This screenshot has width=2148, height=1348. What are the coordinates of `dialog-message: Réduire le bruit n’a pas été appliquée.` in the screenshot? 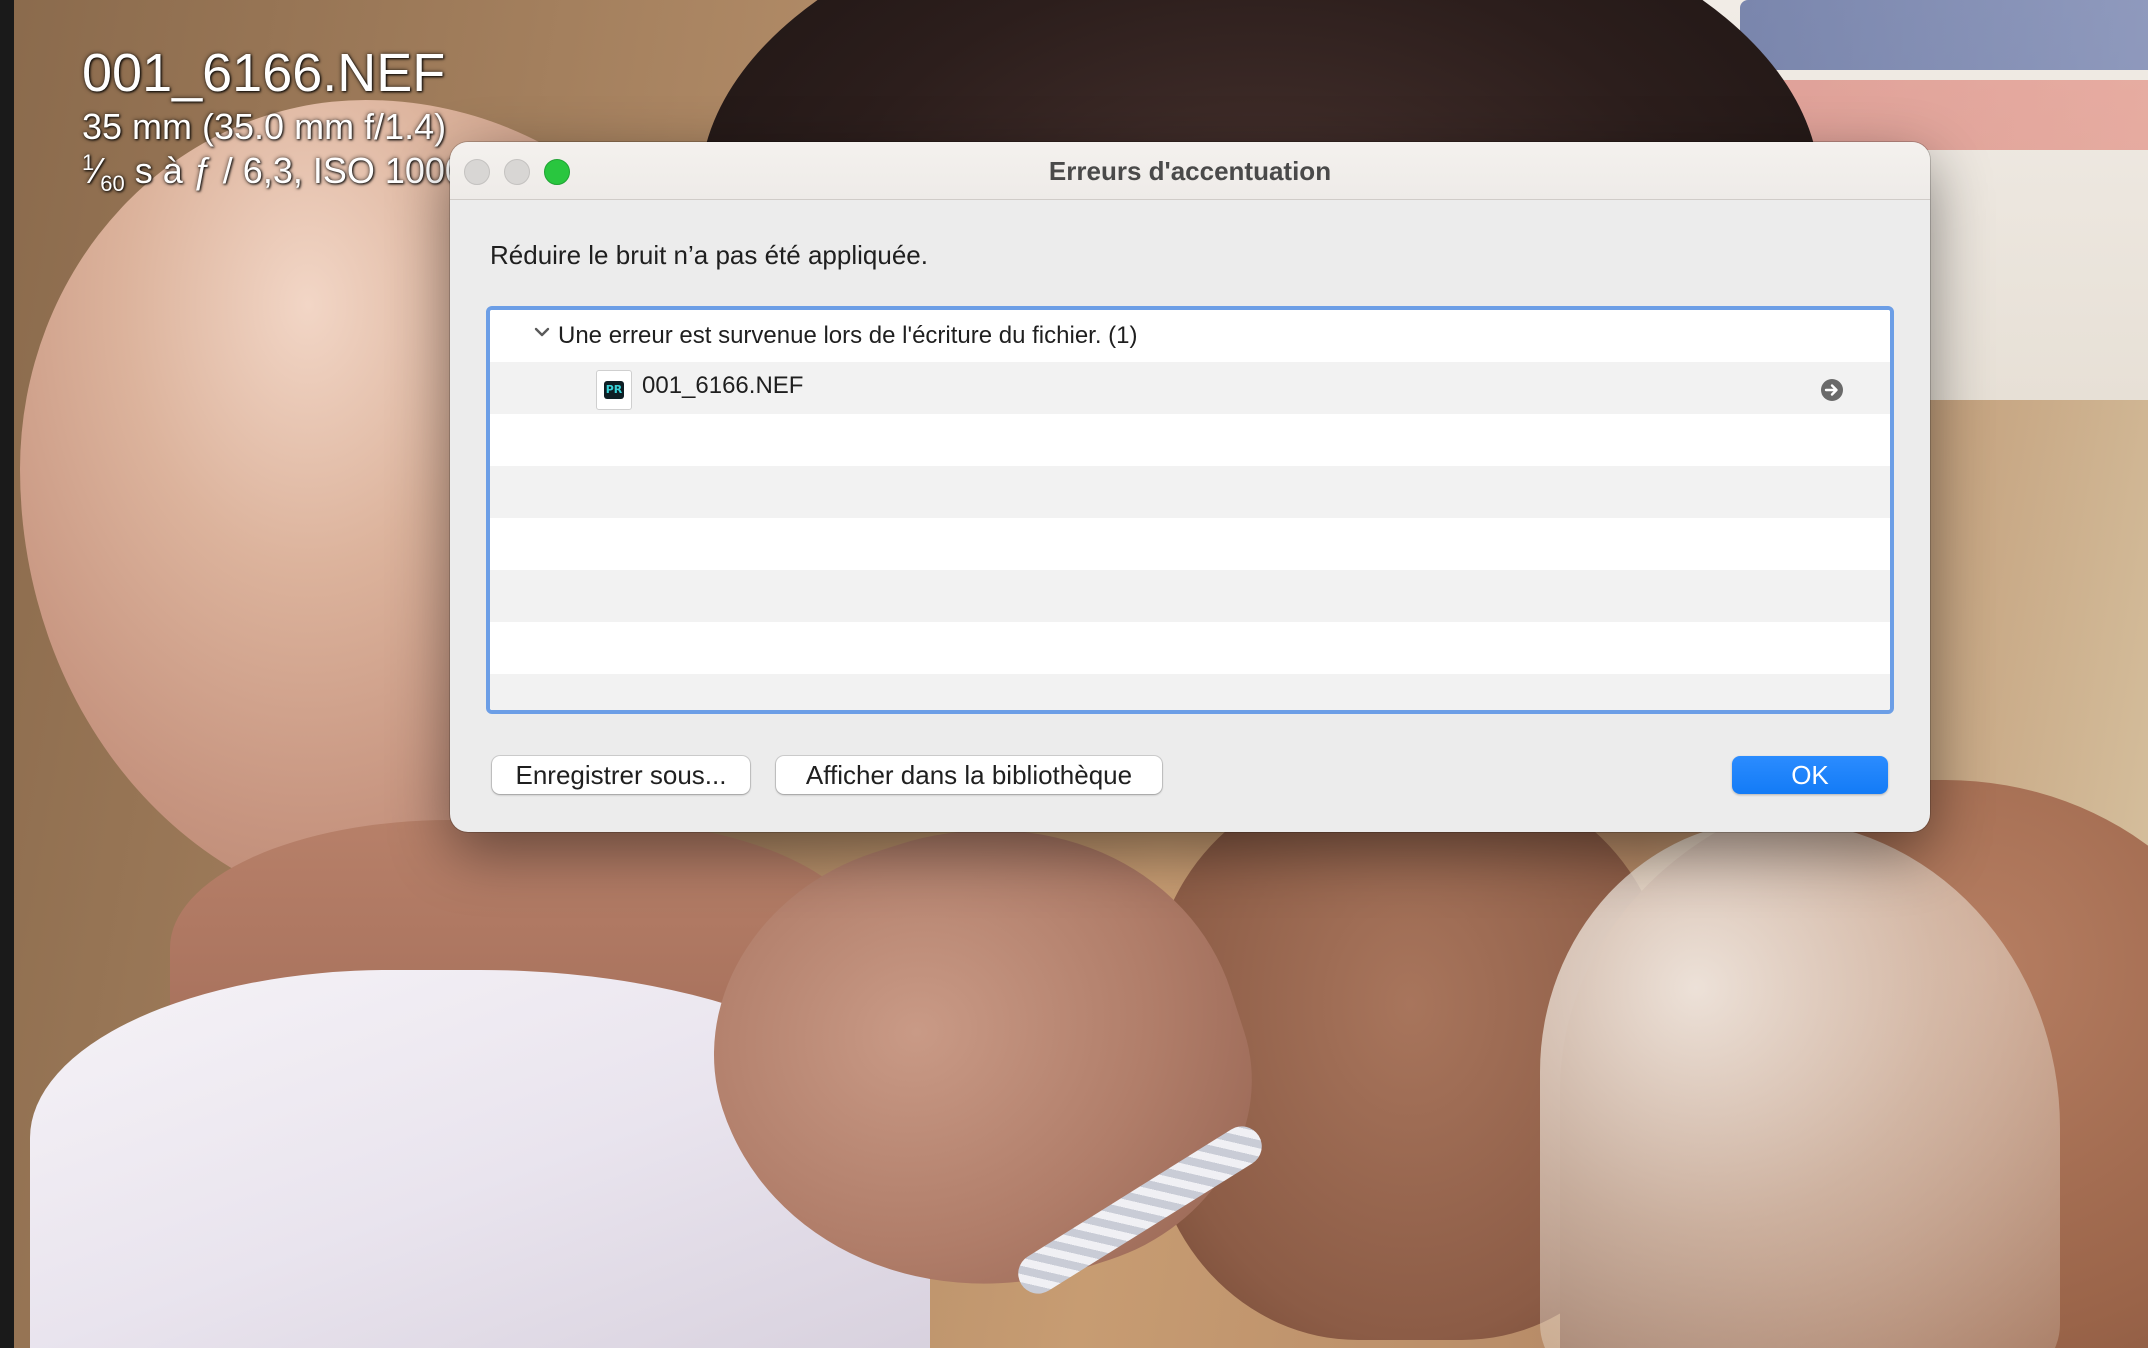 It's located at (709, 255).